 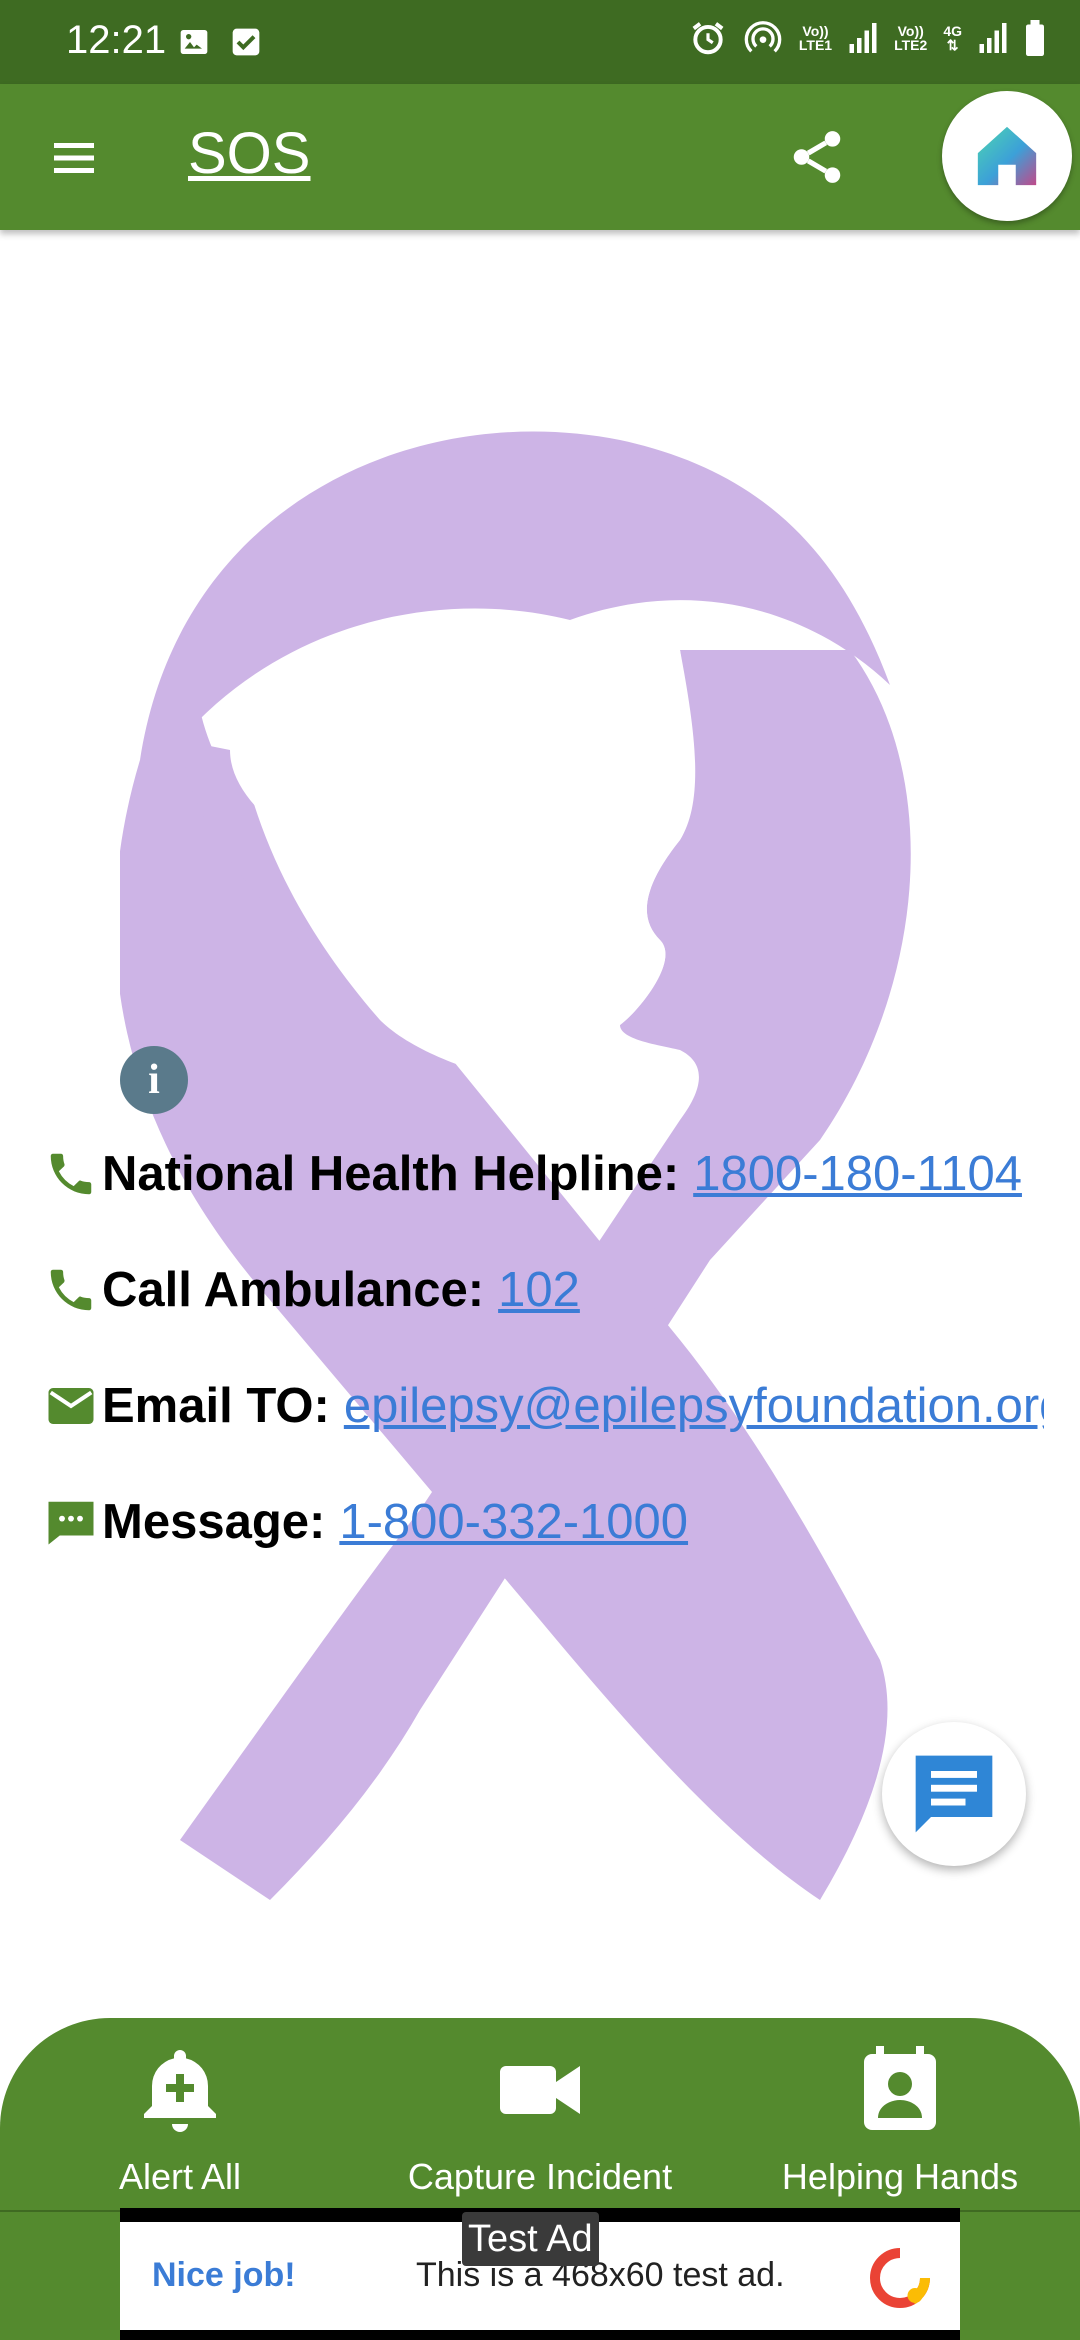 I want to click on contact-label: Call Ambulance:, so click(x=293, y=1290).